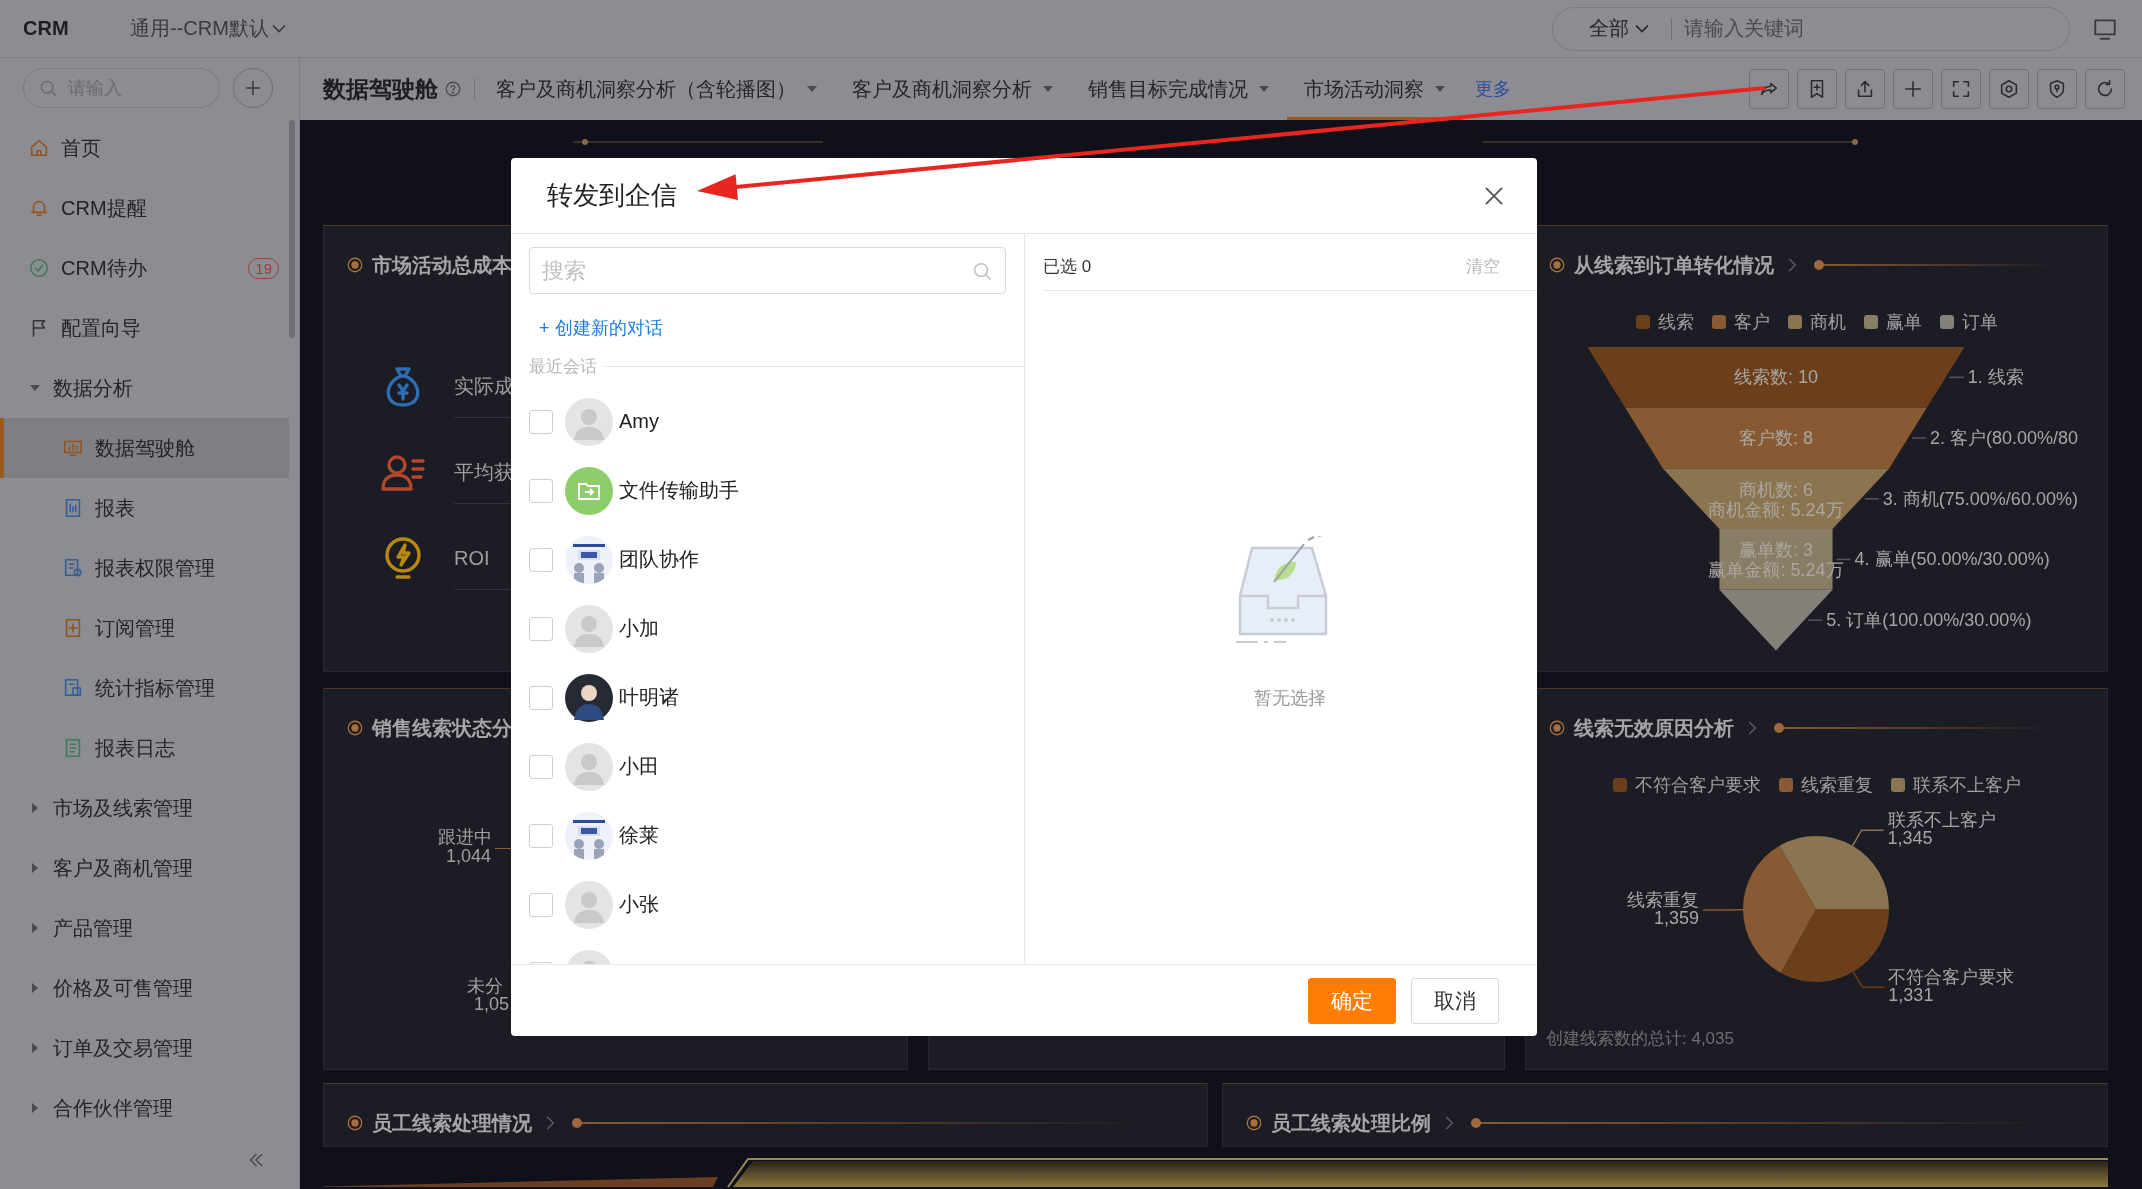 This screenshot has height=1189, width=2142. What do you see at coordinates (1067, 266) in the screenshot?
I see `selected-count: 已选 0` at bounding box center [1067, 266].